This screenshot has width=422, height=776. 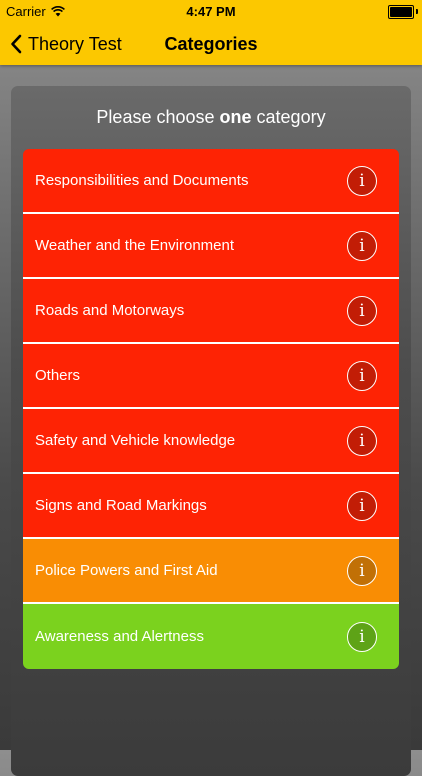 I want to click on category-prompt: Please choose one category, so click(x=211, y=117).